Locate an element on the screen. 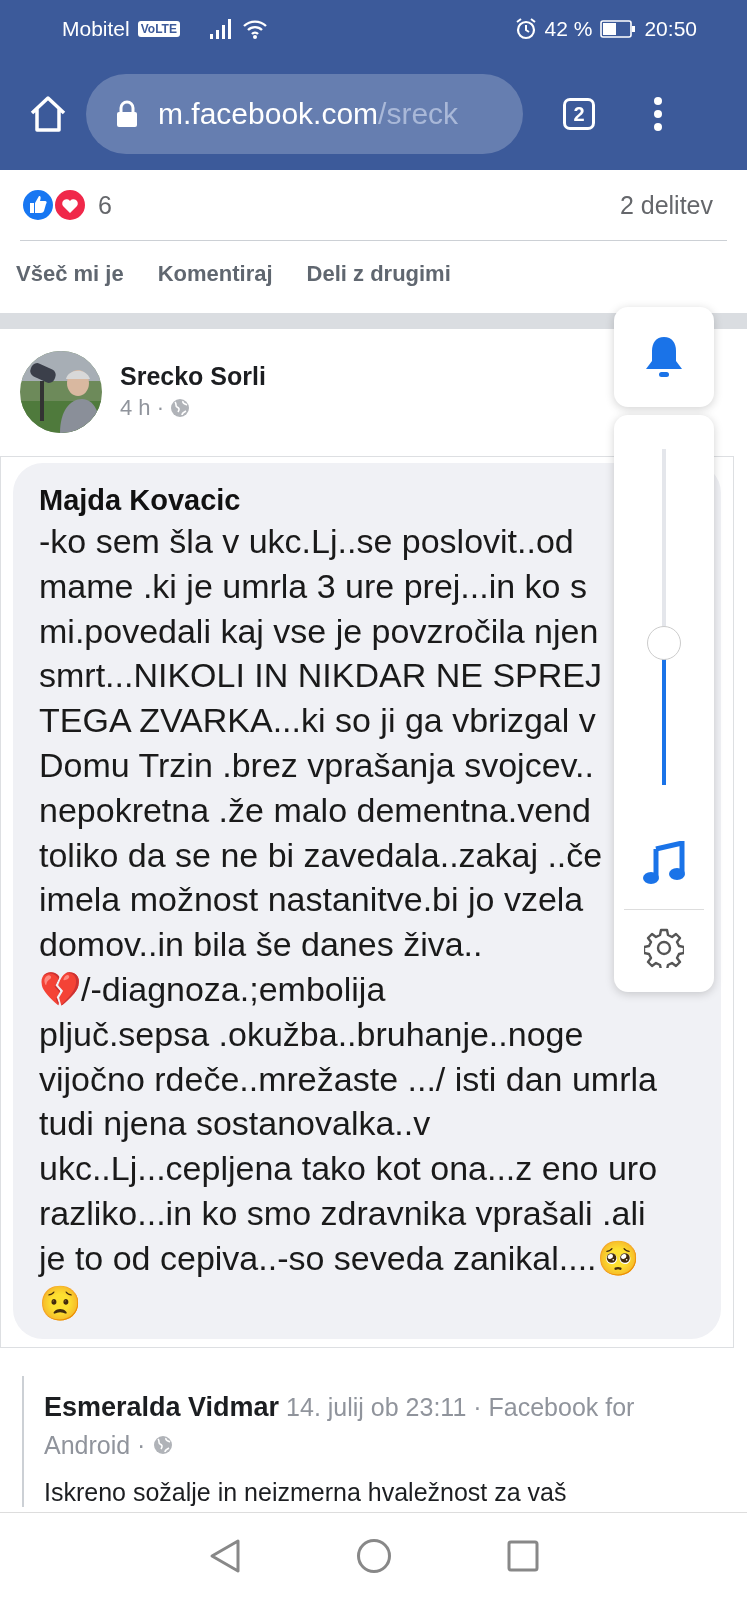 Image resolution: width=747 pixels, height=1599 pixels. home-icon is located at coordinates (48, 114).